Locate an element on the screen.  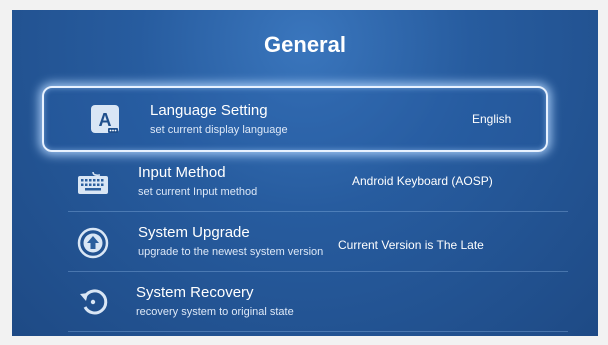
page-title: General is located at coordinates (305, 44).